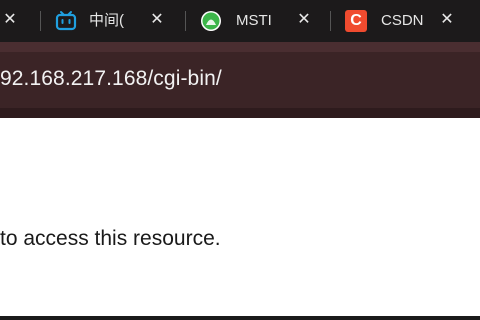 This screenshot has width=480, height=320. Describe the element at coordinates (254, 20) in the screenshot. I see `tab-title: MSTI` at that location.